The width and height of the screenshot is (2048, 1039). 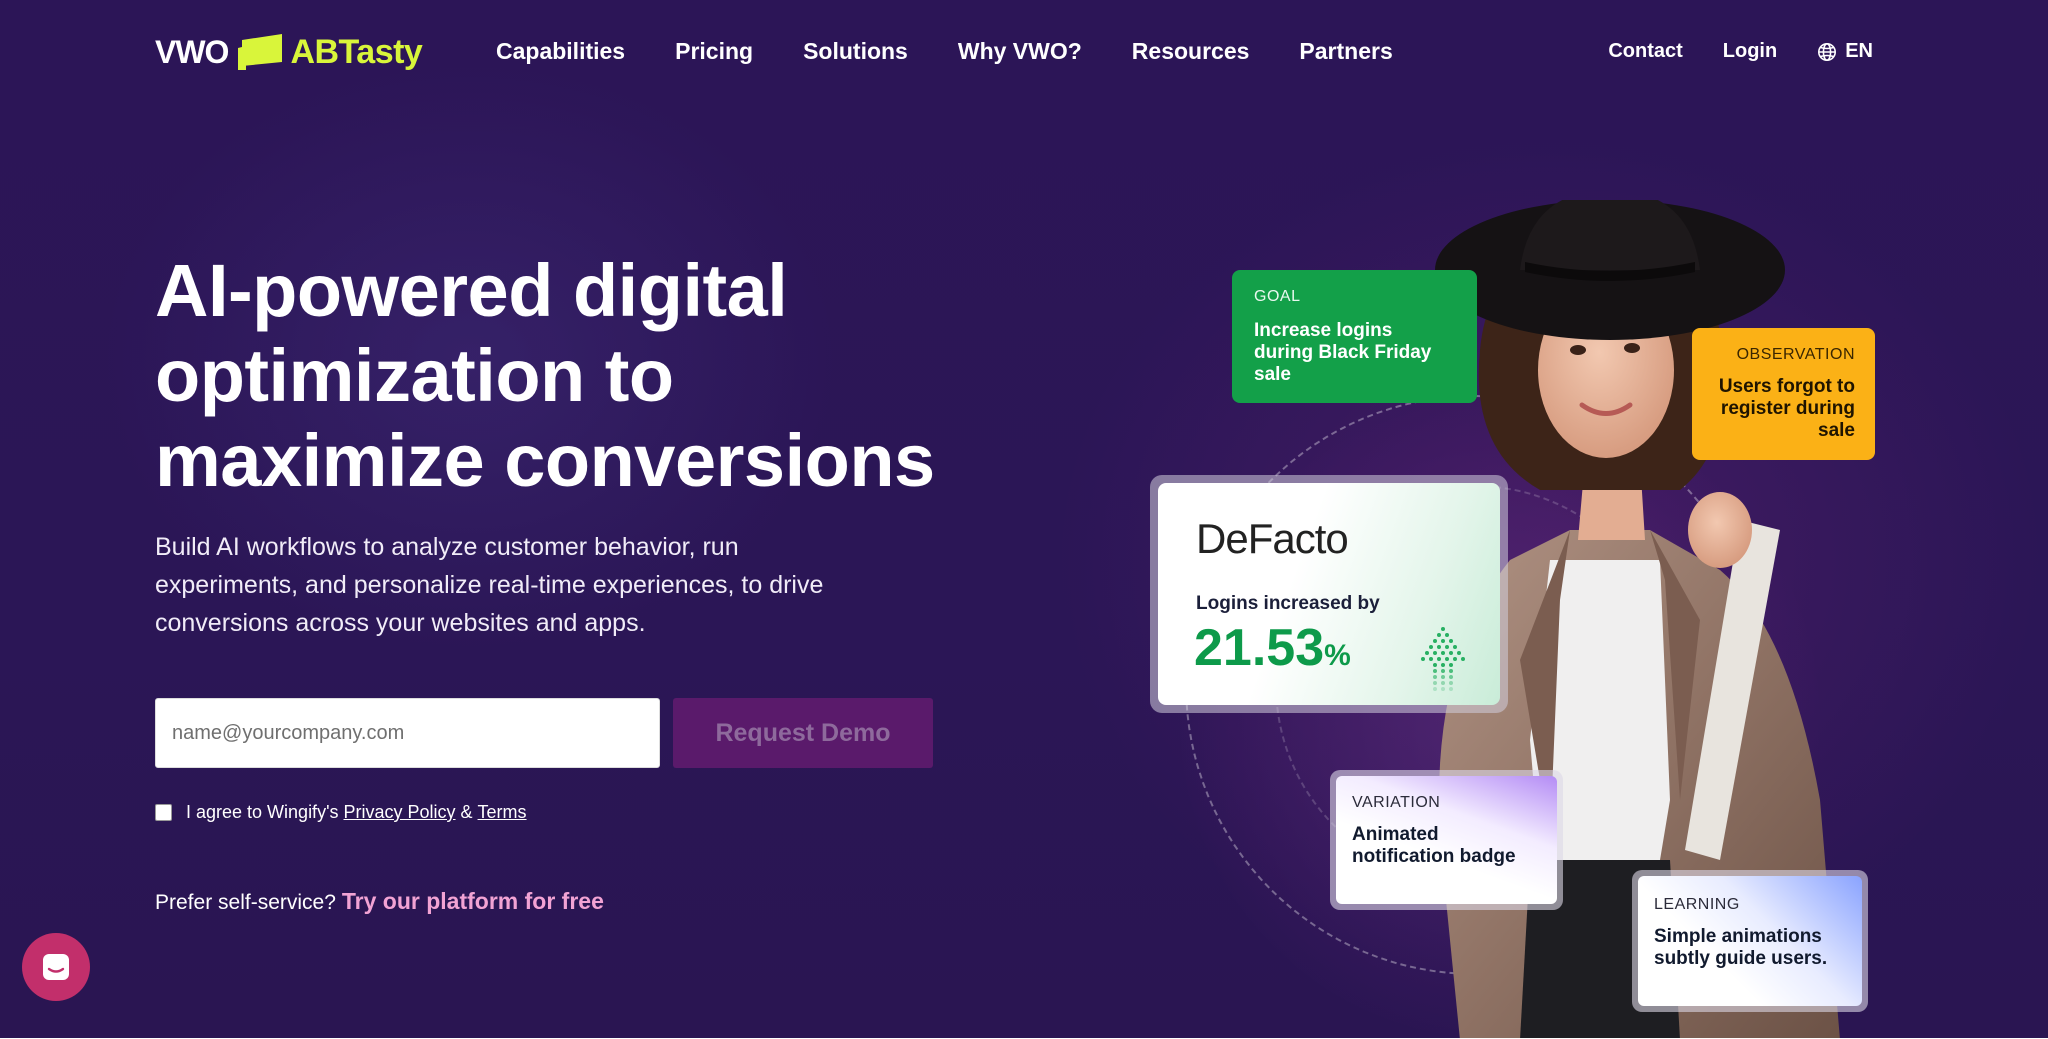 I want to click on variation-card: VARIATION Animated notification badge, so click(x=1446, y=840).